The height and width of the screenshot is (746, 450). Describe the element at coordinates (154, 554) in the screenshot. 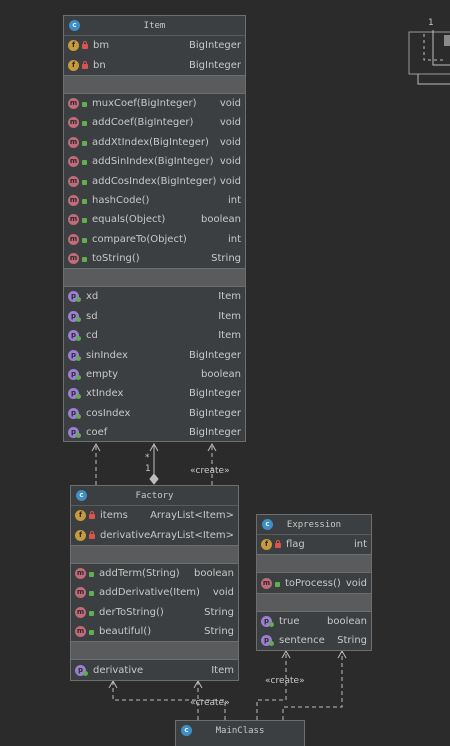

I see `empty-section` at that location.